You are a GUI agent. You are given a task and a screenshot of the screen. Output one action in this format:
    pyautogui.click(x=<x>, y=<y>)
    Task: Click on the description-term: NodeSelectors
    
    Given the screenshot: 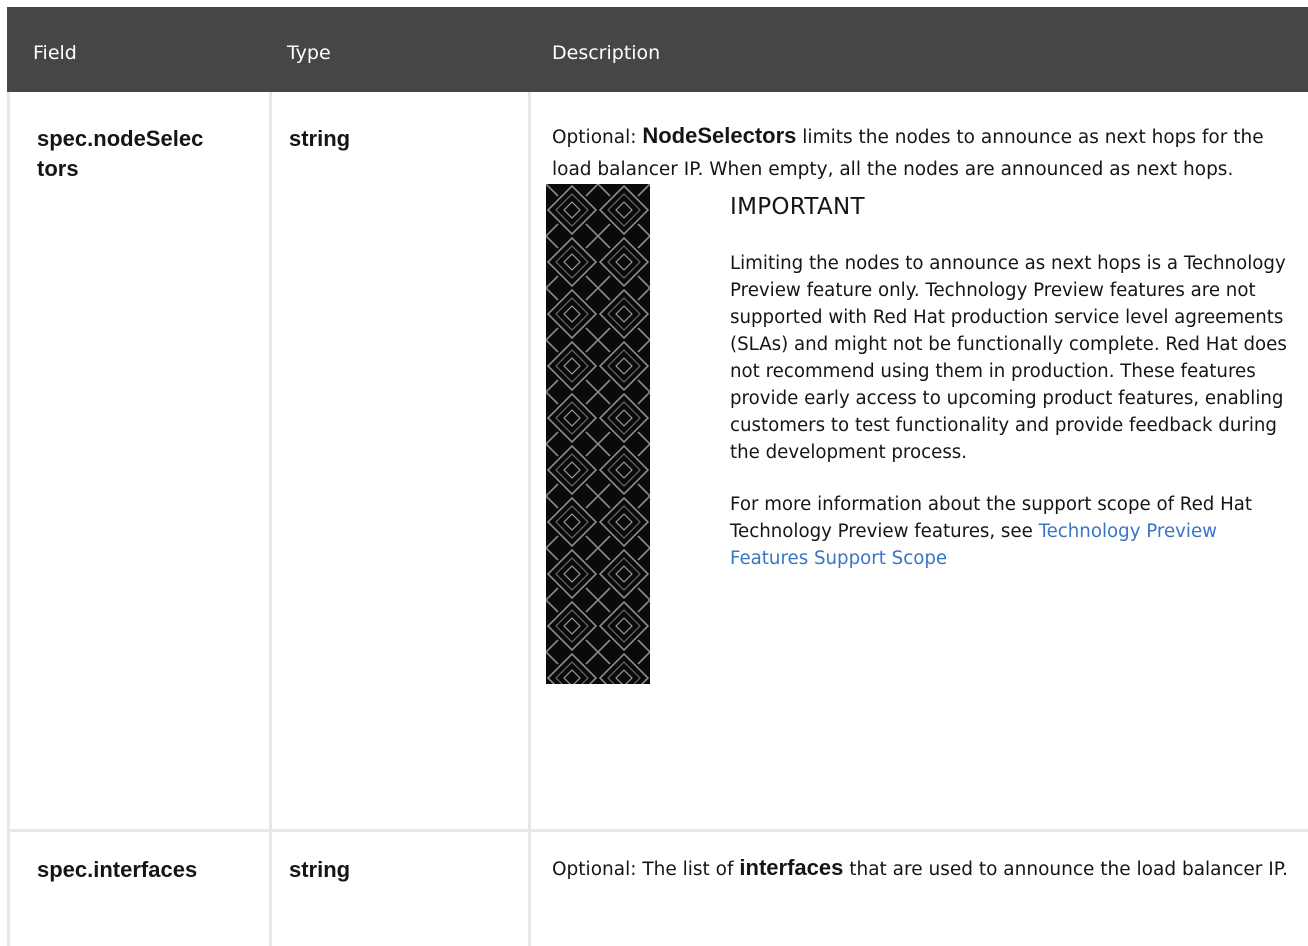 What is the action you would take?
    pyautogui.click(x=719, y=135)
    